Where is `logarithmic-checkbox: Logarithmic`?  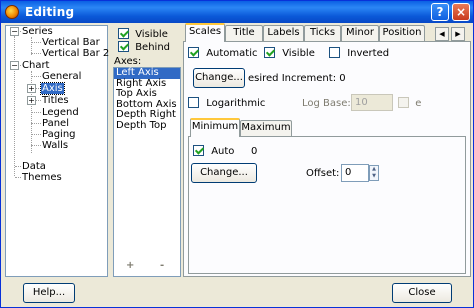
logarithmic-checkbox: Logarithmic is located at coordinates (226, 103).